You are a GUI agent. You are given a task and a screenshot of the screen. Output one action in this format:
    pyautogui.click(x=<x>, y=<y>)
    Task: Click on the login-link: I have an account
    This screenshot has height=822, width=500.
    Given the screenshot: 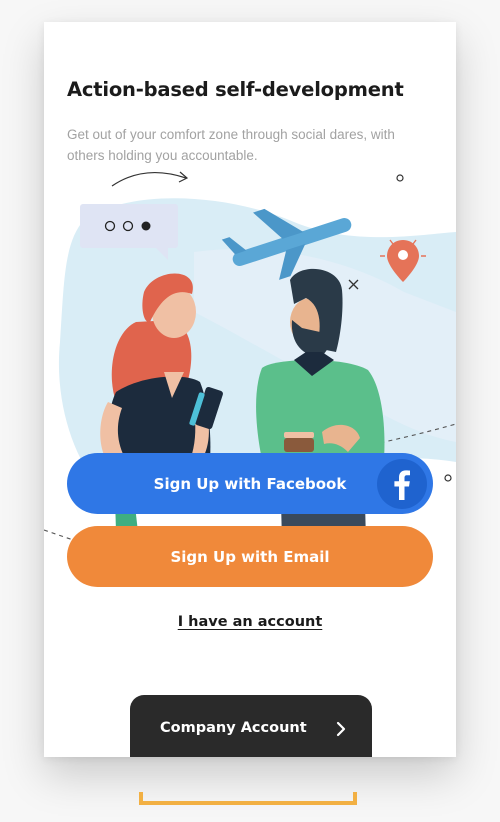 What is the action you would take?
    pyautogui.click(x=250, y=622)
    